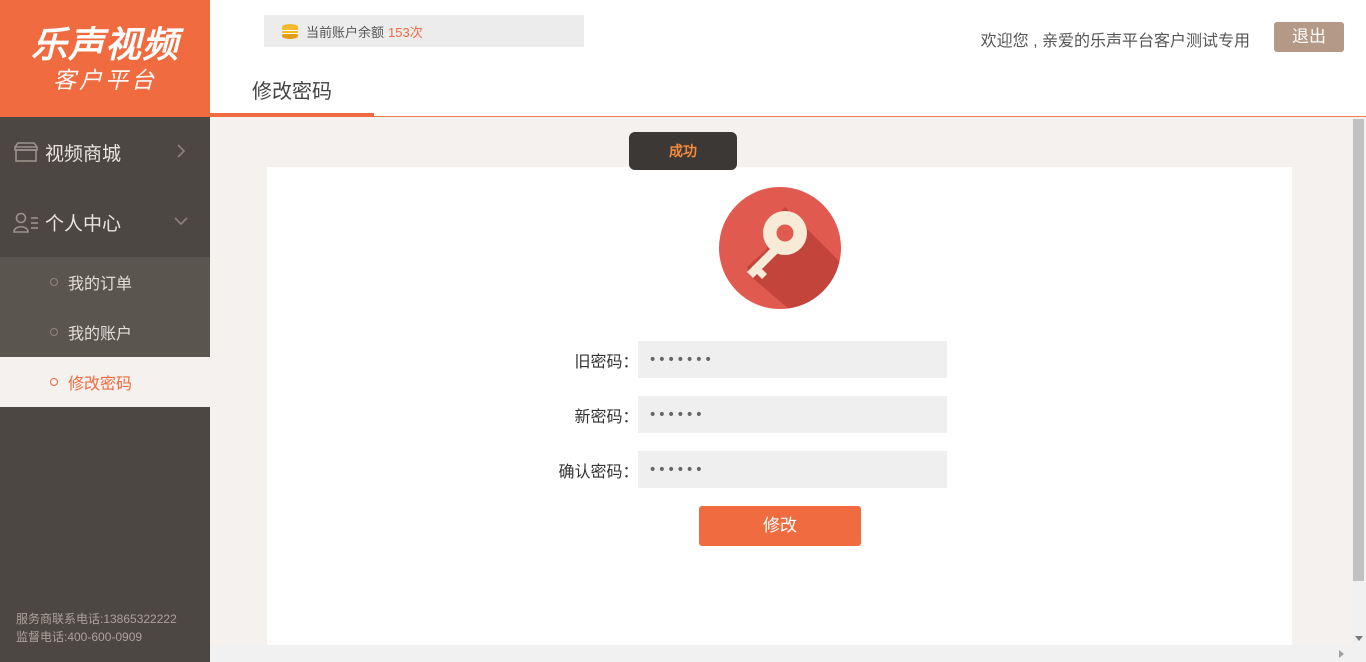 This screenshot has width=1366, height=662. What do you see at coordinates (1309, 37) in the screenshot?
I see `logout-button: 退出` at bounding box center [1309, 37].